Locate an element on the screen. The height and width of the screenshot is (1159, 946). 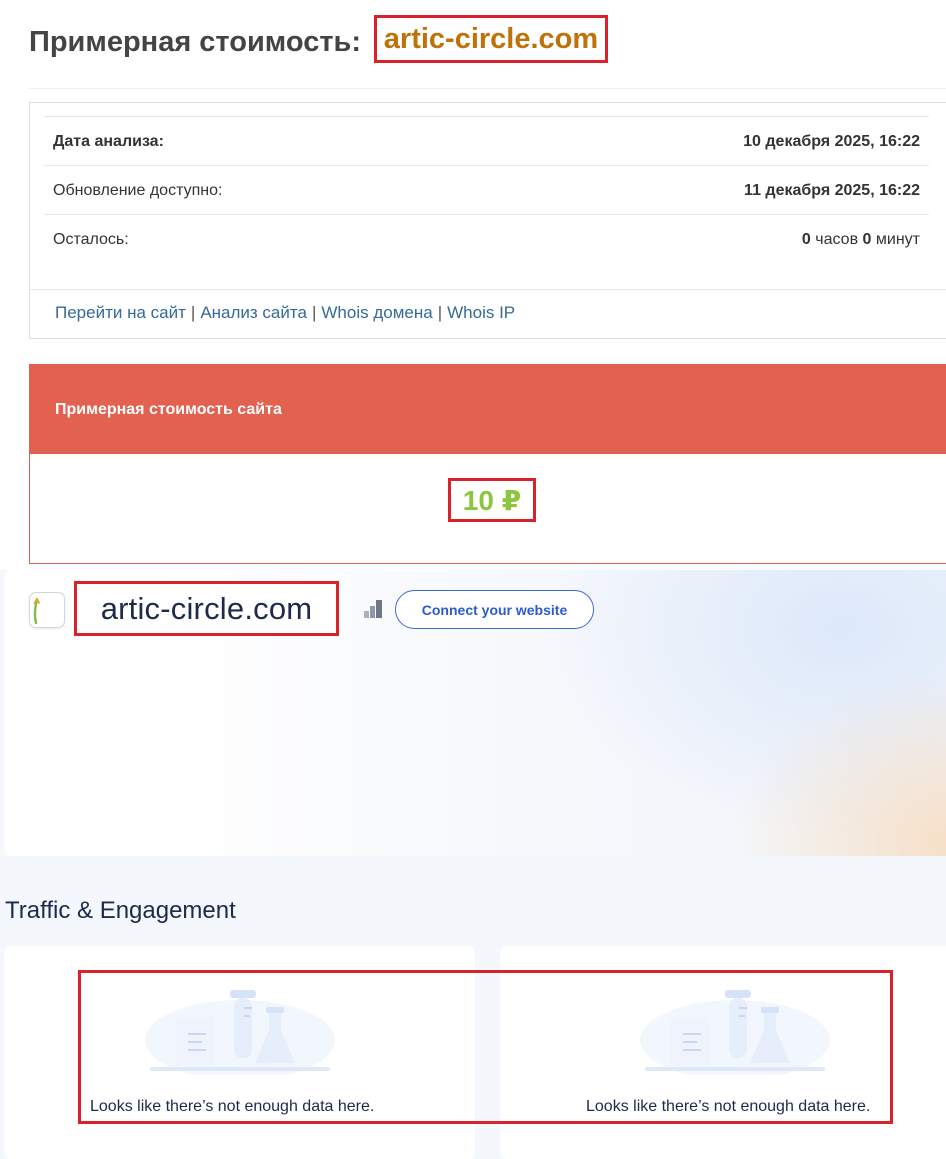
title-domain-highlight: artic-circle.com is located at coordinates (491, 39).